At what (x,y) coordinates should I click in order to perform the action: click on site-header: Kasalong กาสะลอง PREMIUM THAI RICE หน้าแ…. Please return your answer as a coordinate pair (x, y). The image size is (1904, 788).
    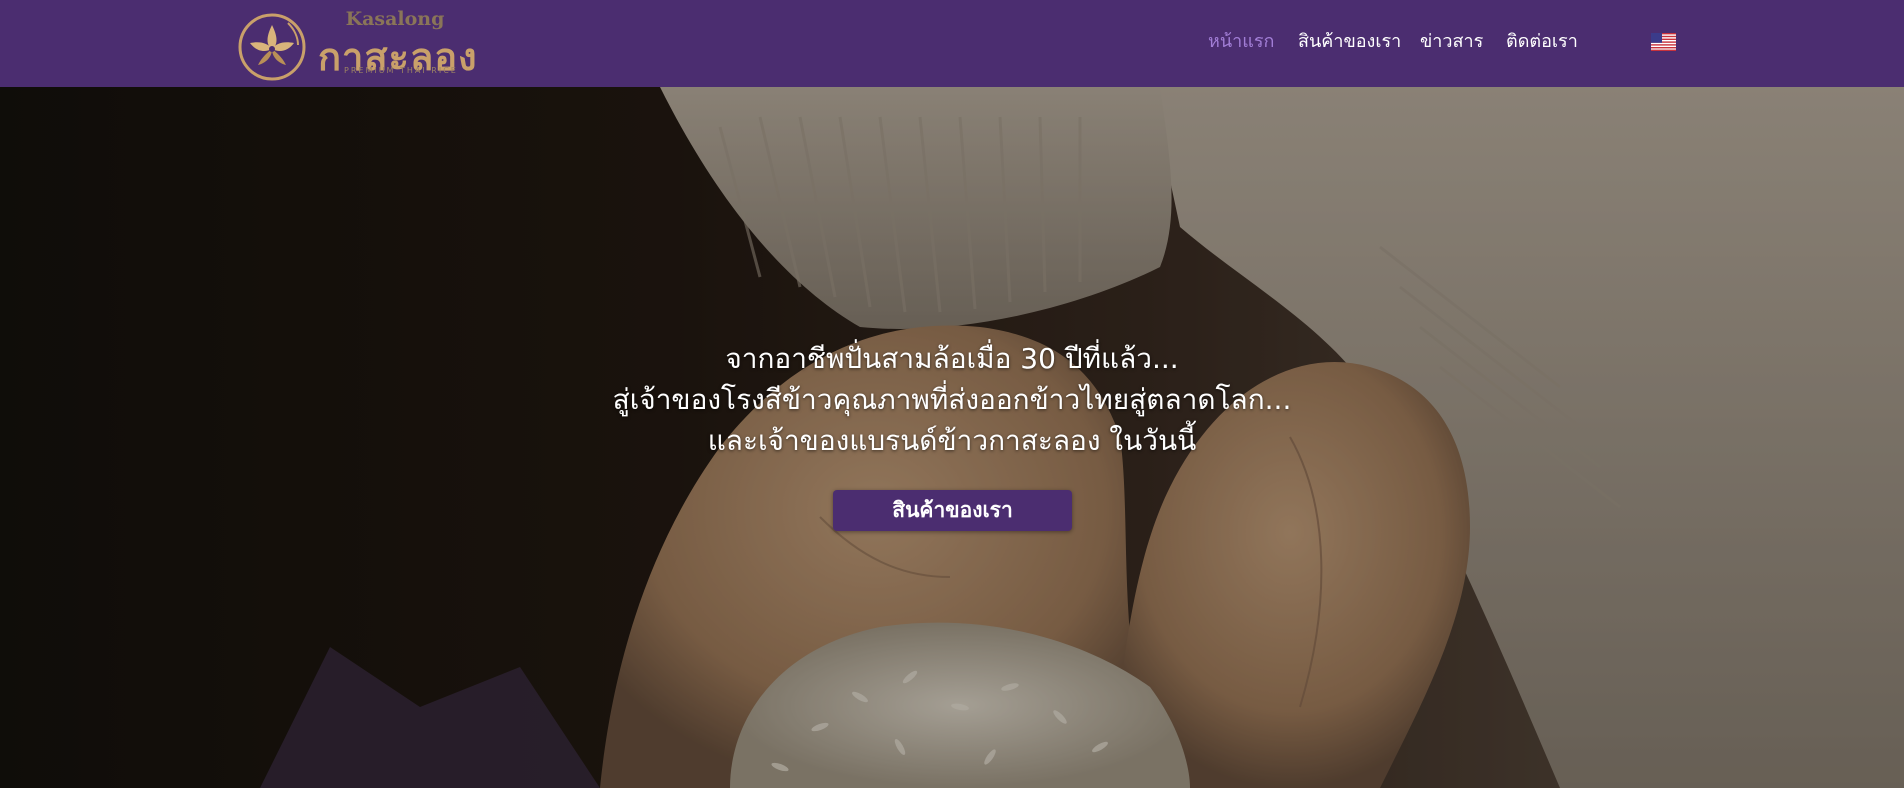
    Looking at the image, I should click on (952, 43).